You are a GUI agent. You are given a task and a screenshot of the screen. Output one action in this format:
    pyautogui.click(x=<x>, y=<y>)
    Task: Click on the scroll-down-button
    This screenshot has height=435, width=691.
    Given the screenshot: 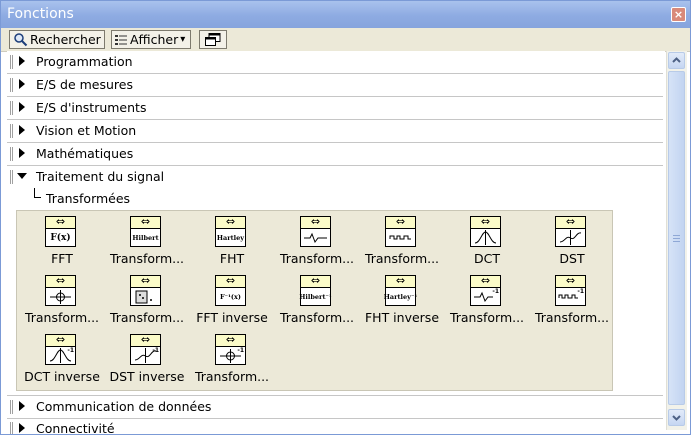 What is the action you would take?
    pyautogui.click(x=676, y=417)
    